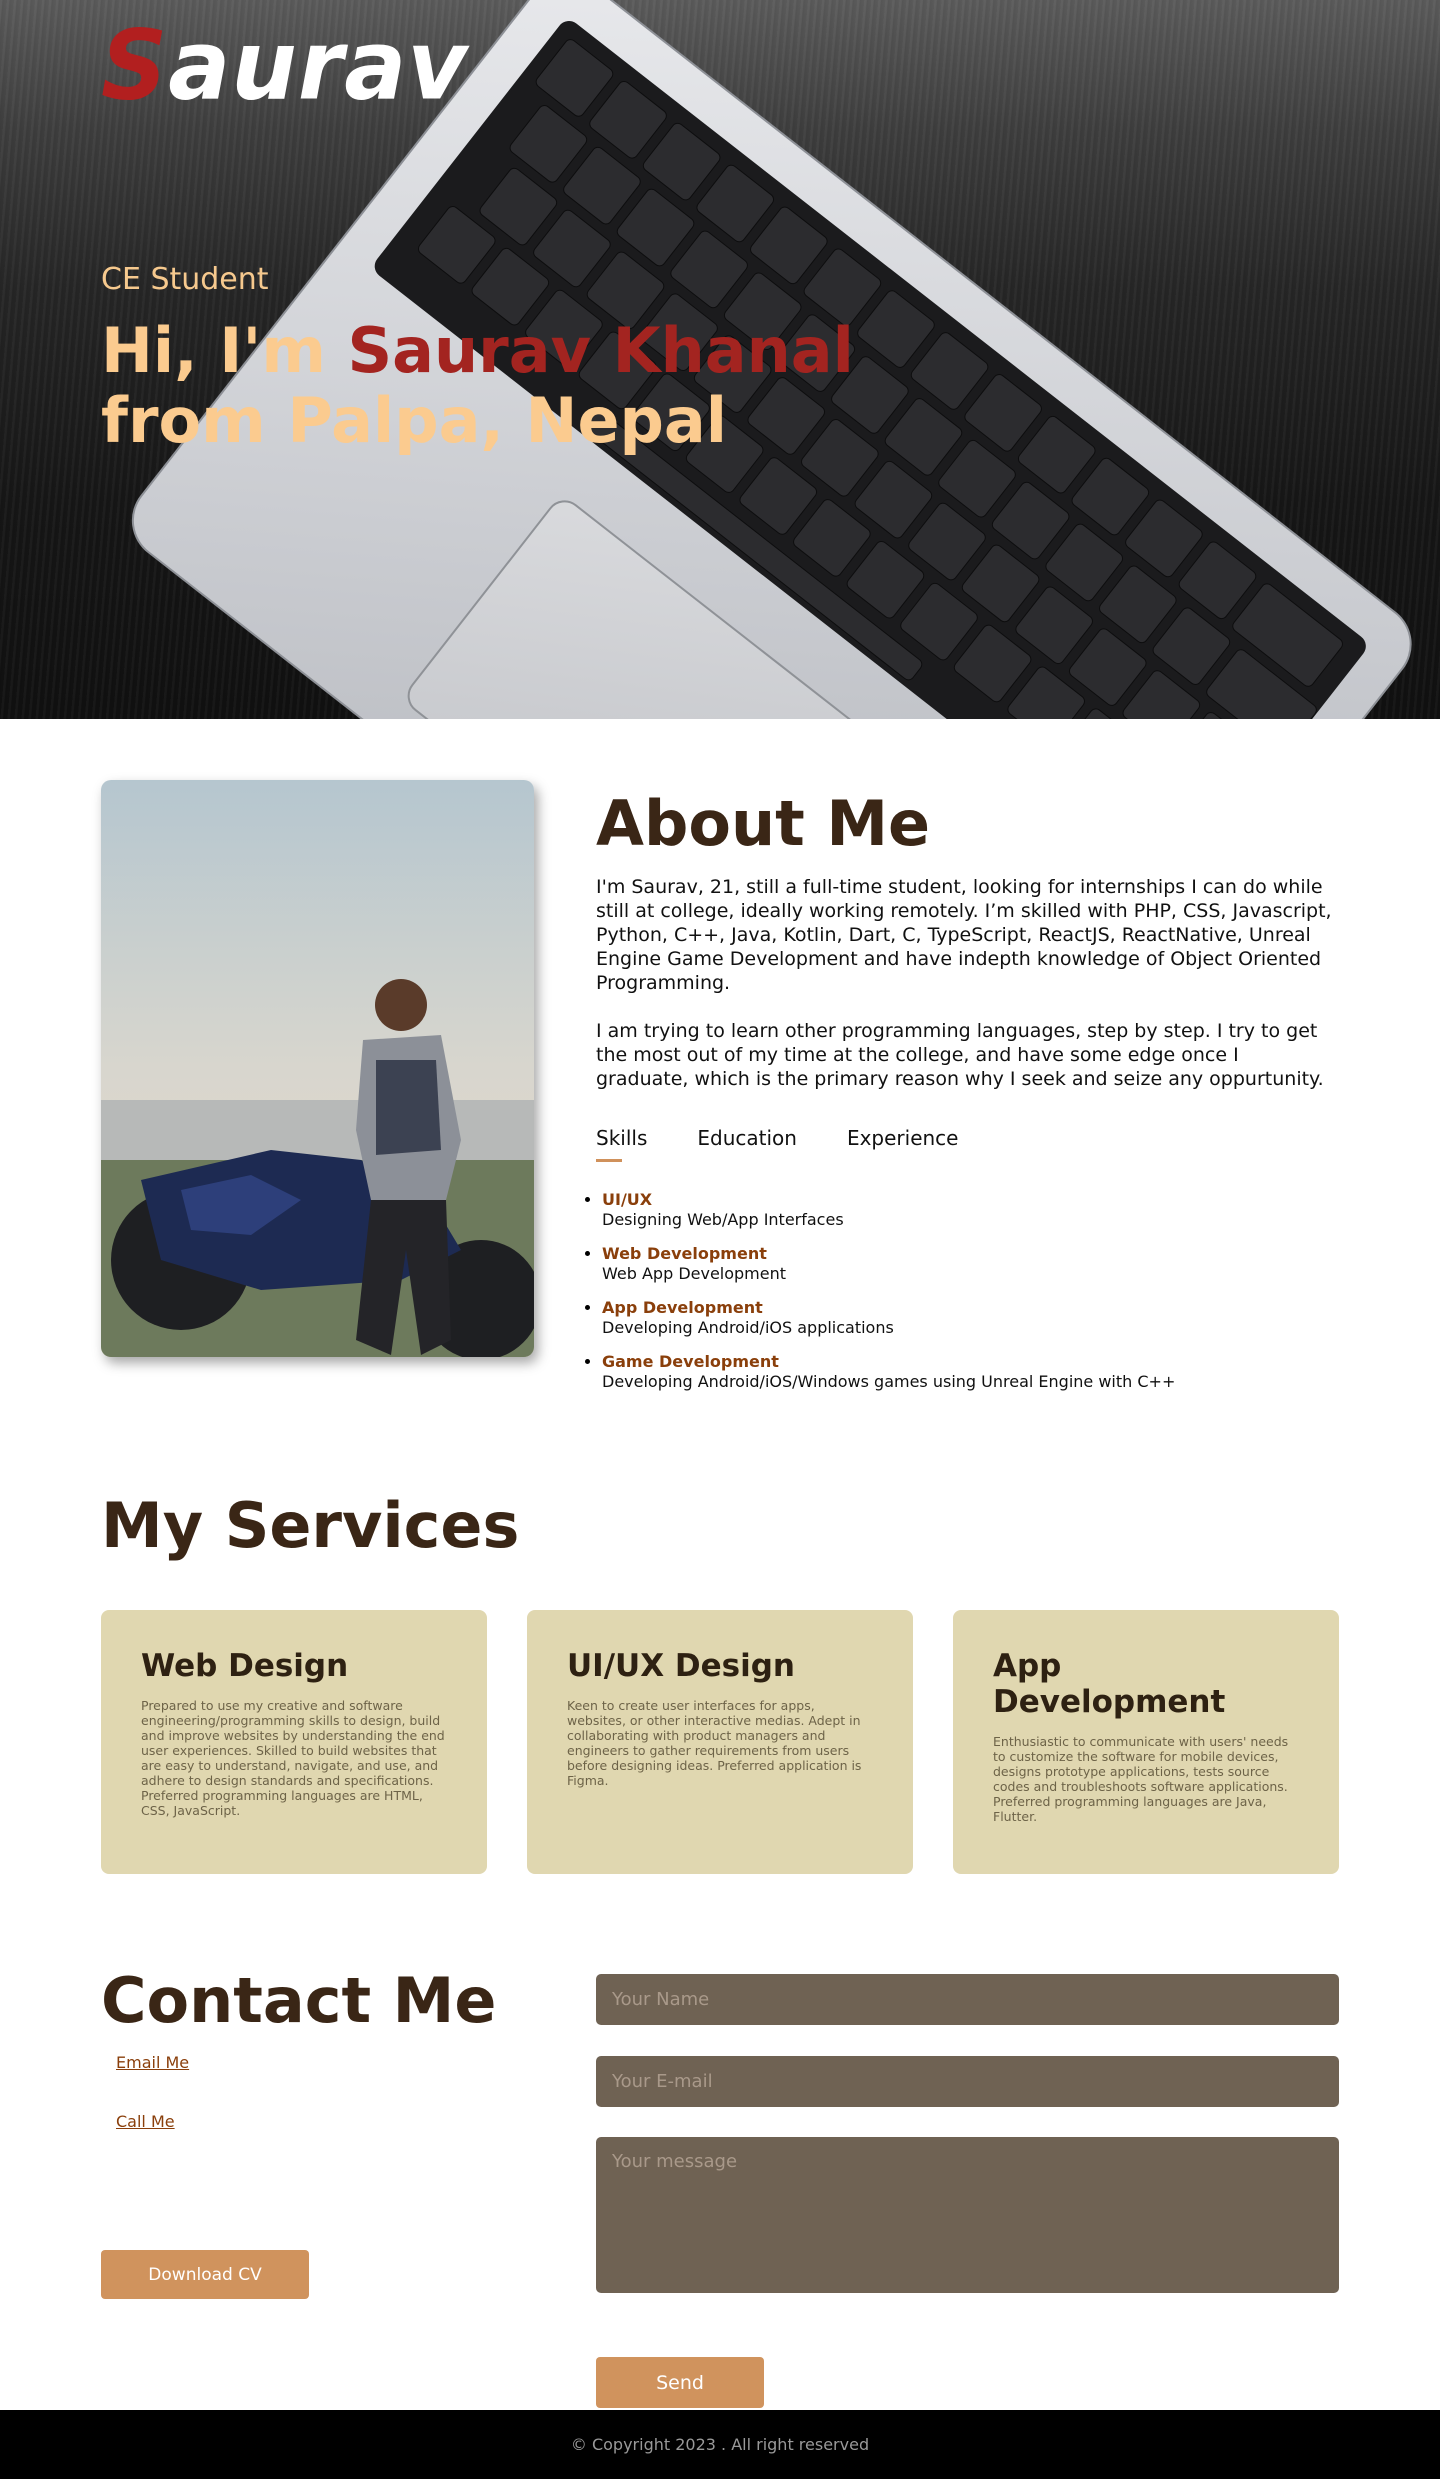 Image resolution: width=1440 pixels, height=2480 pixels. What do you see at coordinates (185, 279) in the screenshot?
I see `hero-subtitle: CE Student` at bounding box center [185, 279].